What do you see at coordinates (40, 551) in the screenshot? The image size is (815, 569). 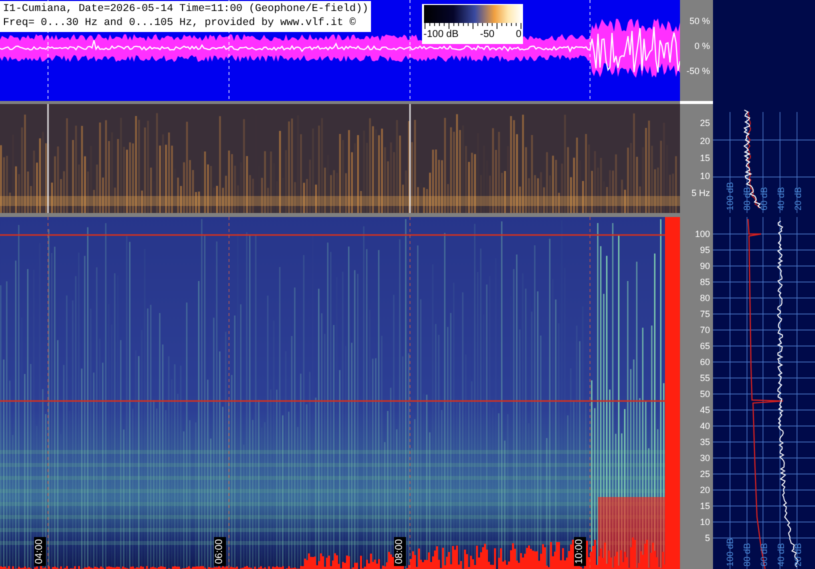 I see `time-label: 04:00` at bounding box center [40, 551].